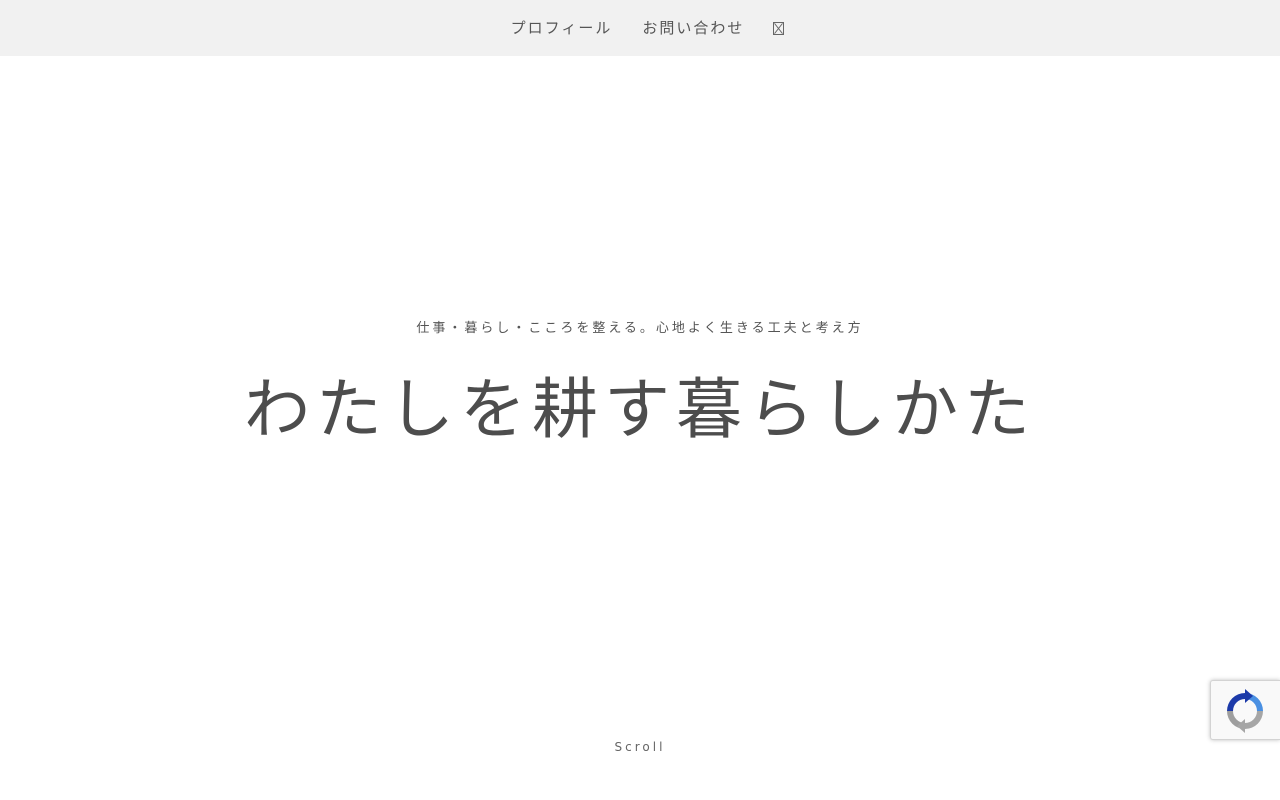  I want to click on recaptcha-badge, so click(1245, 710).